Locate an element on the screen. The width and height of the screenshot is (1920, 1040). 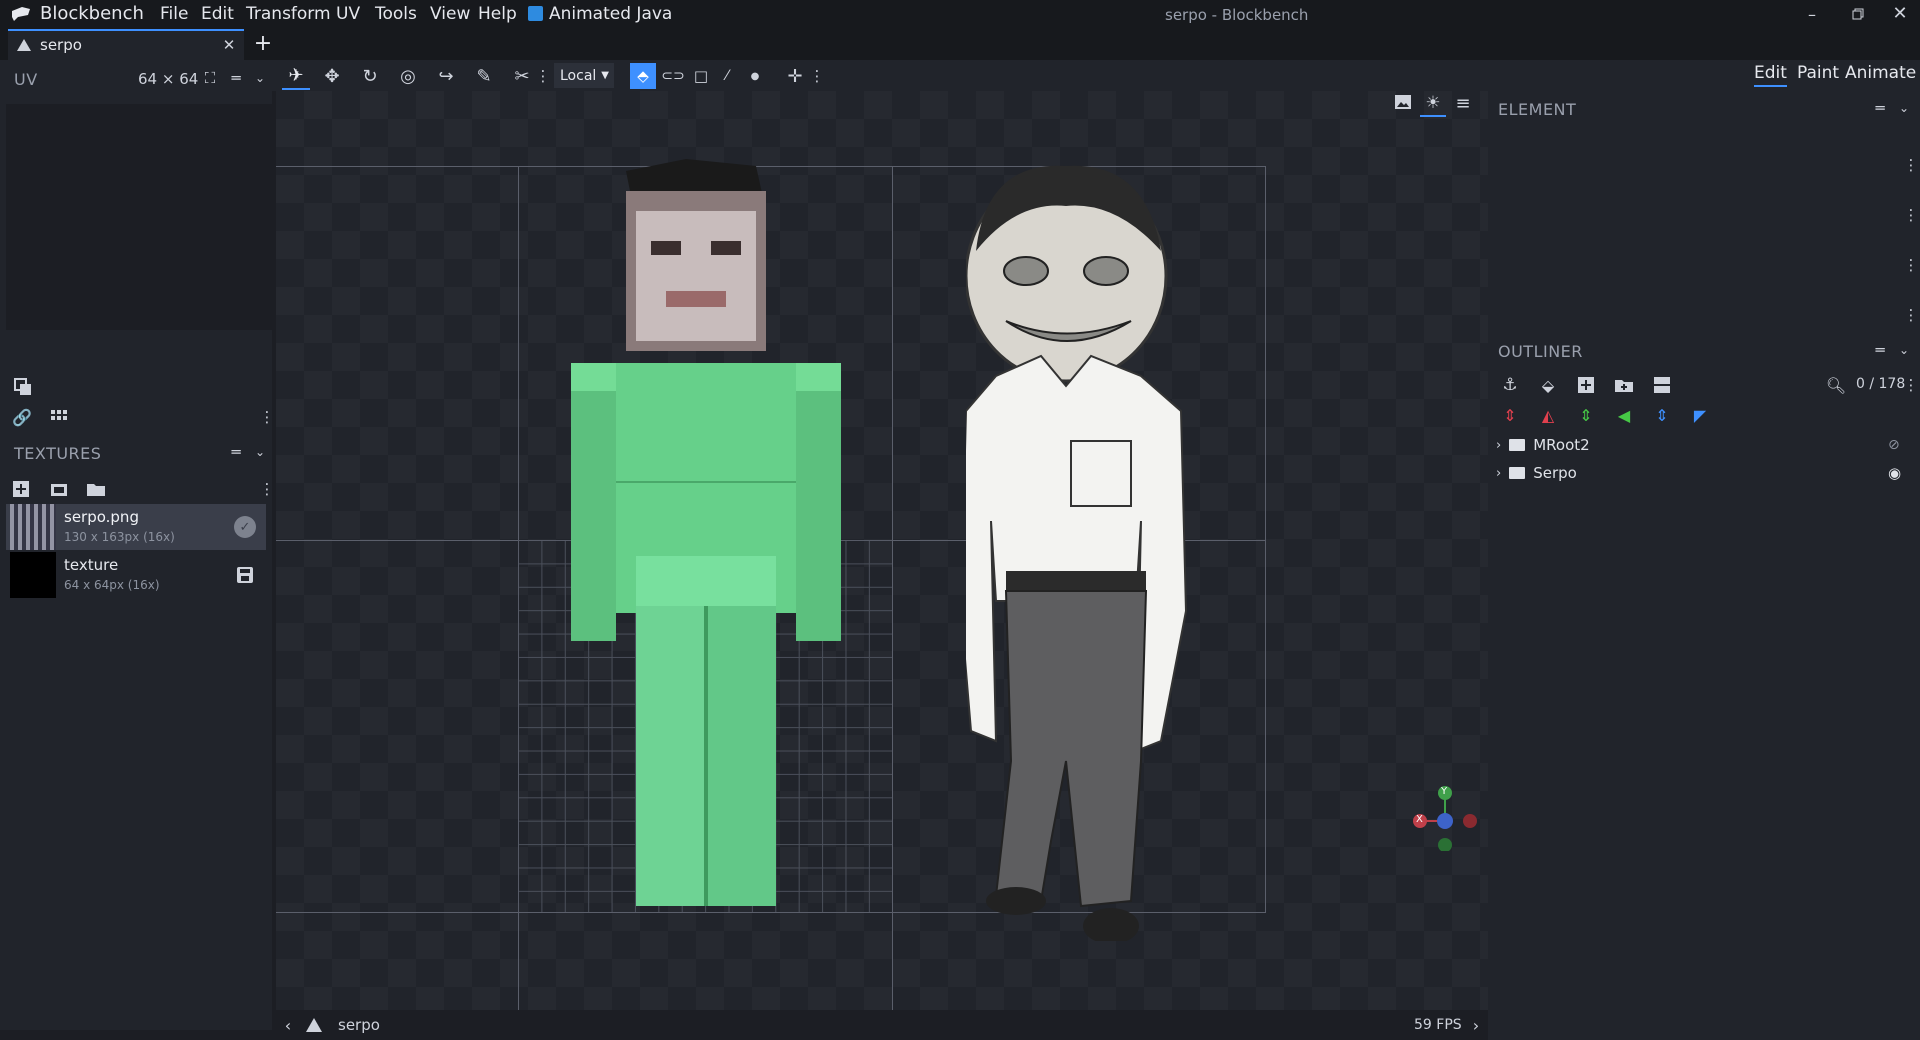
select-mode-icon: ⬘ is located at coordinates (643, 76).